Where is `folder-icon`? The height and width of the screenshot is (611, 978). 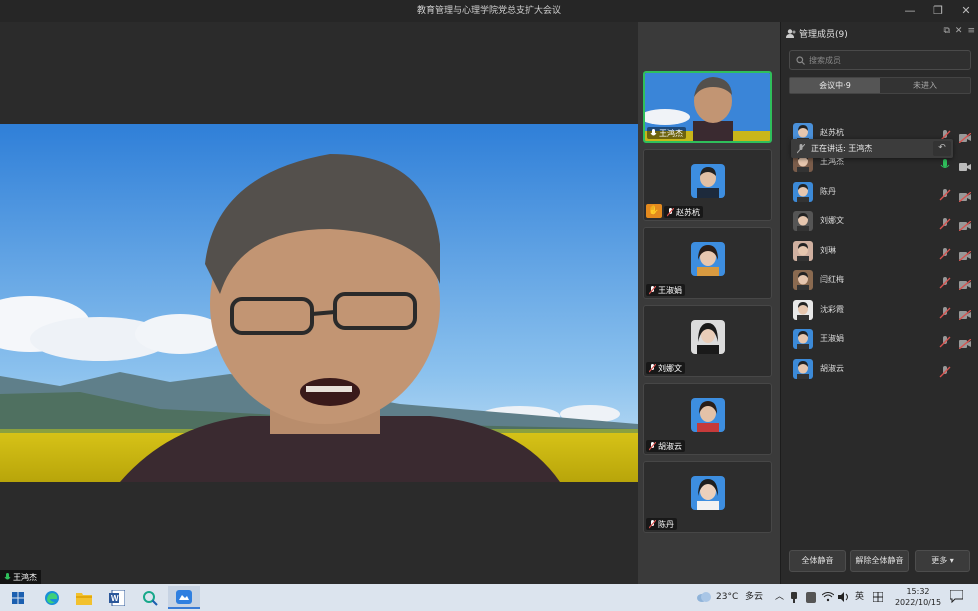
folder-icon is located at coordinates (84, 598).